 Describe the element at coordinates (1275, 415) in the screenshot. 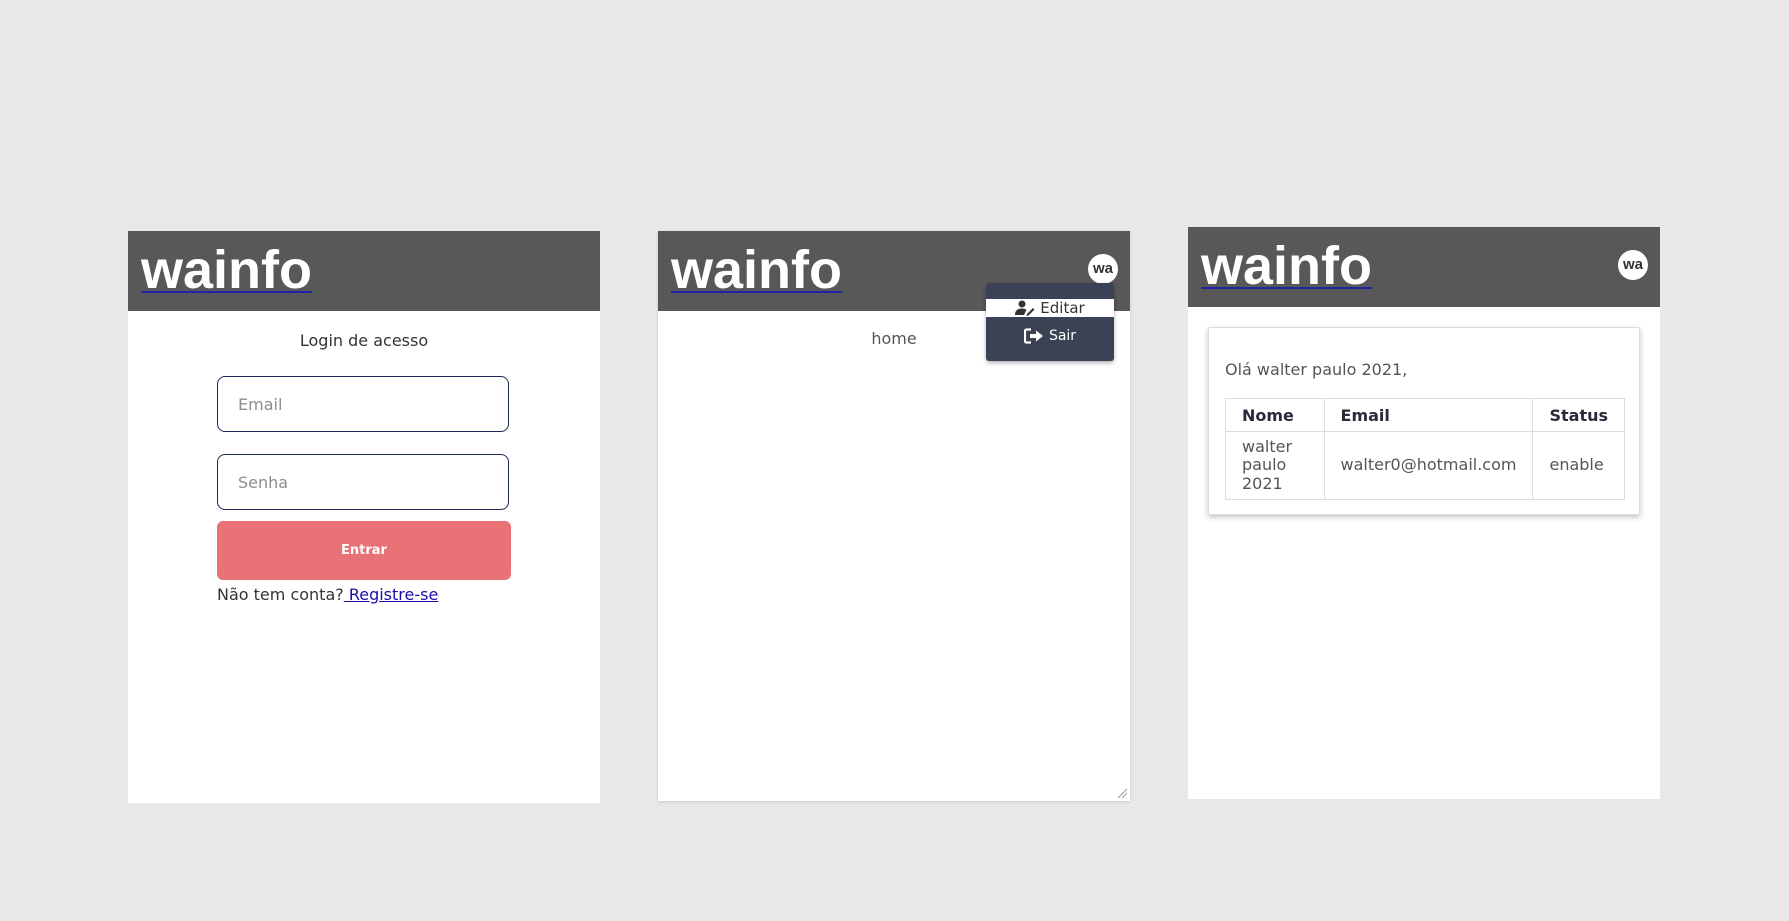

I see `column-header-nome: Nome` at that location.